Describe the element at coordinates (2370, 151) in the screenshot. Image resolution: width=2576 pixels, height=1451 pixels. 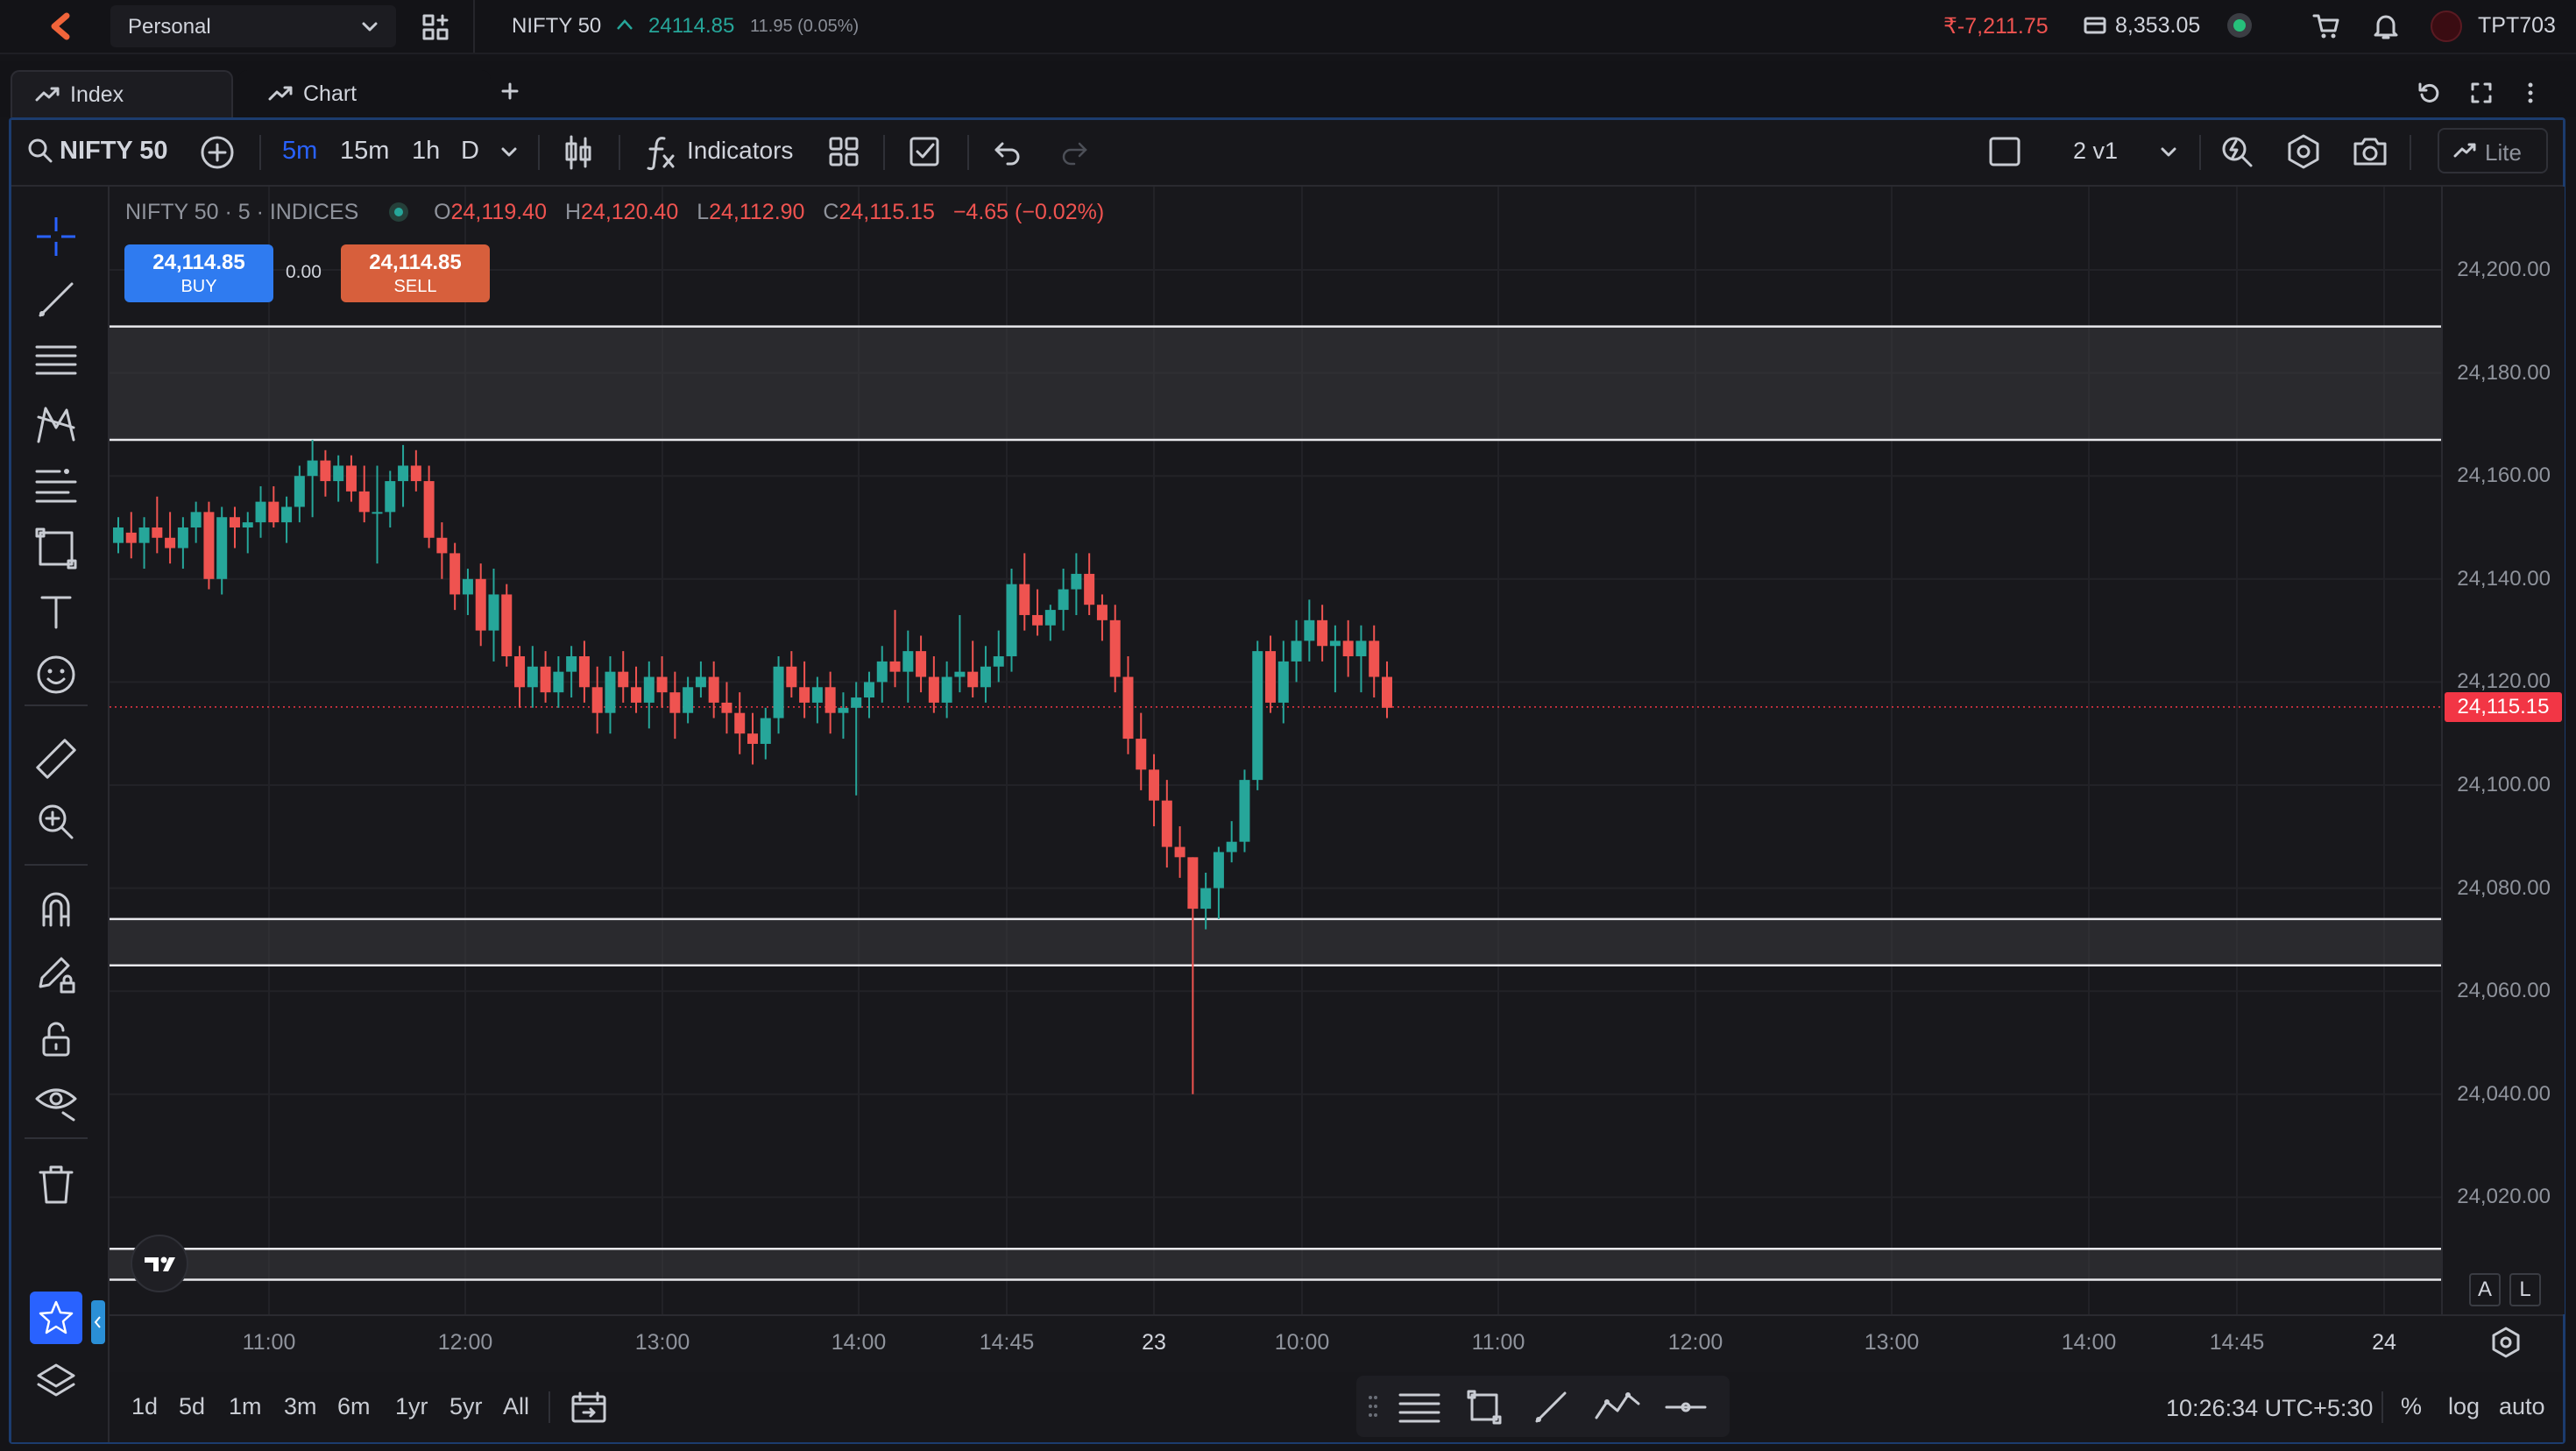
I see `camera-icon` at that location.